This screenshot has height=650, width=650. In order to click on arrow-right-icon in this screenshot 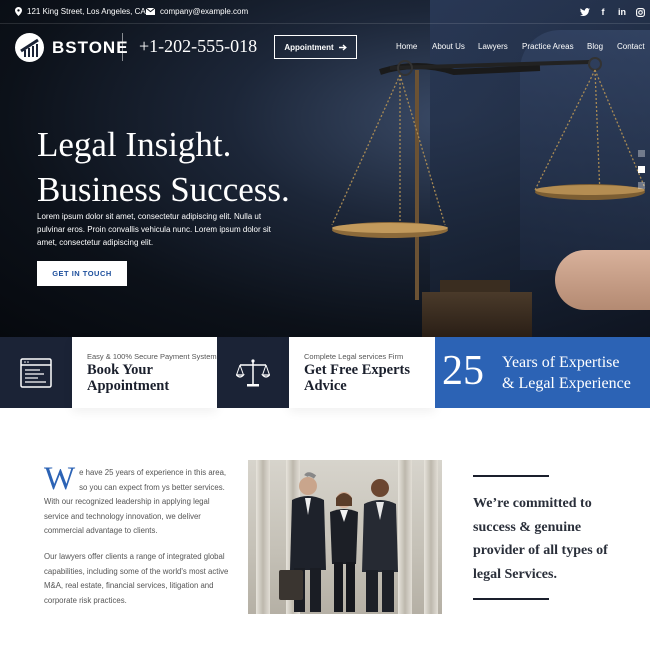, I will do `click(342, 47)`.